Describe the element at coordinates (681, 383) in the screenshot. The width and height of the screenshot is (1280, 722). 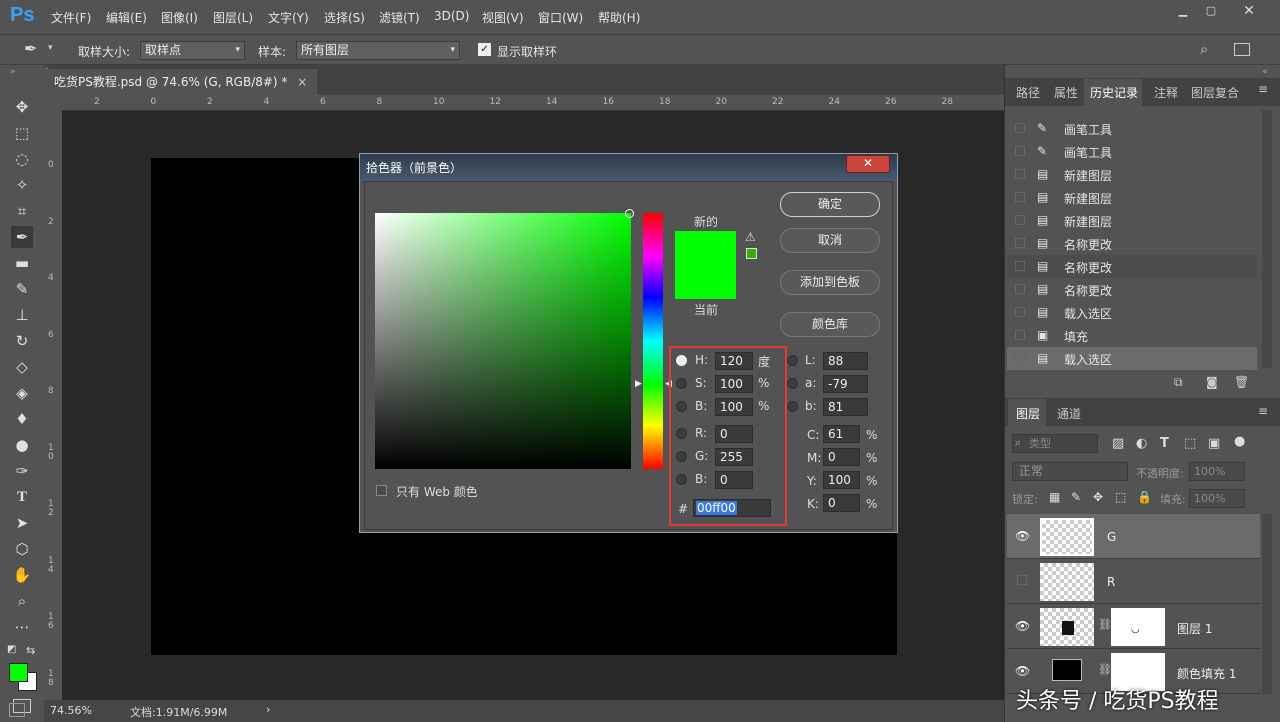
I see `s-radio` at that location.